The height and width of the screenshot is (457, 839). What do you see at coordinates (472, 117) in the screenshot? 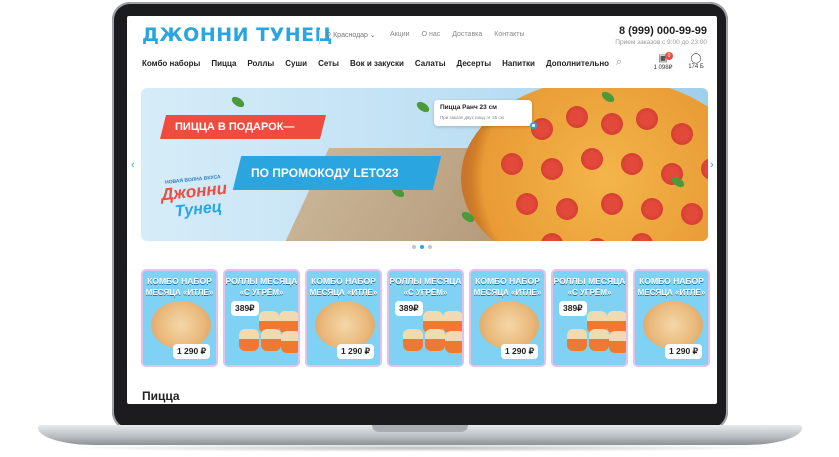
I see `tooltip-subtitle: При заказе двух пицц от 35 см` at bounding box center [472, 117].